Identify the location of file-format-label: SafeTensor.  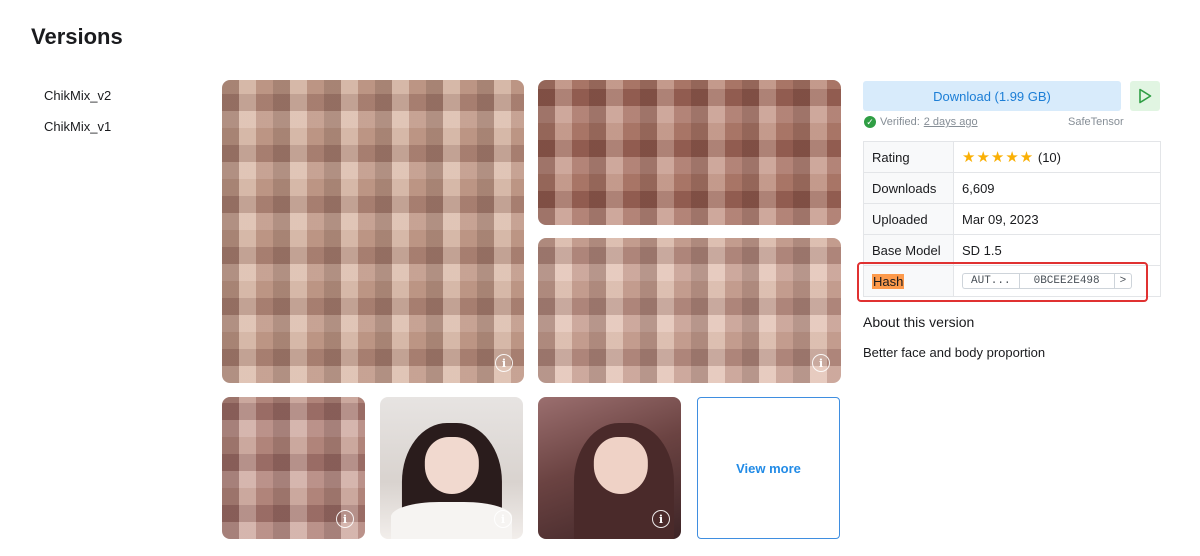
(1096, 122).